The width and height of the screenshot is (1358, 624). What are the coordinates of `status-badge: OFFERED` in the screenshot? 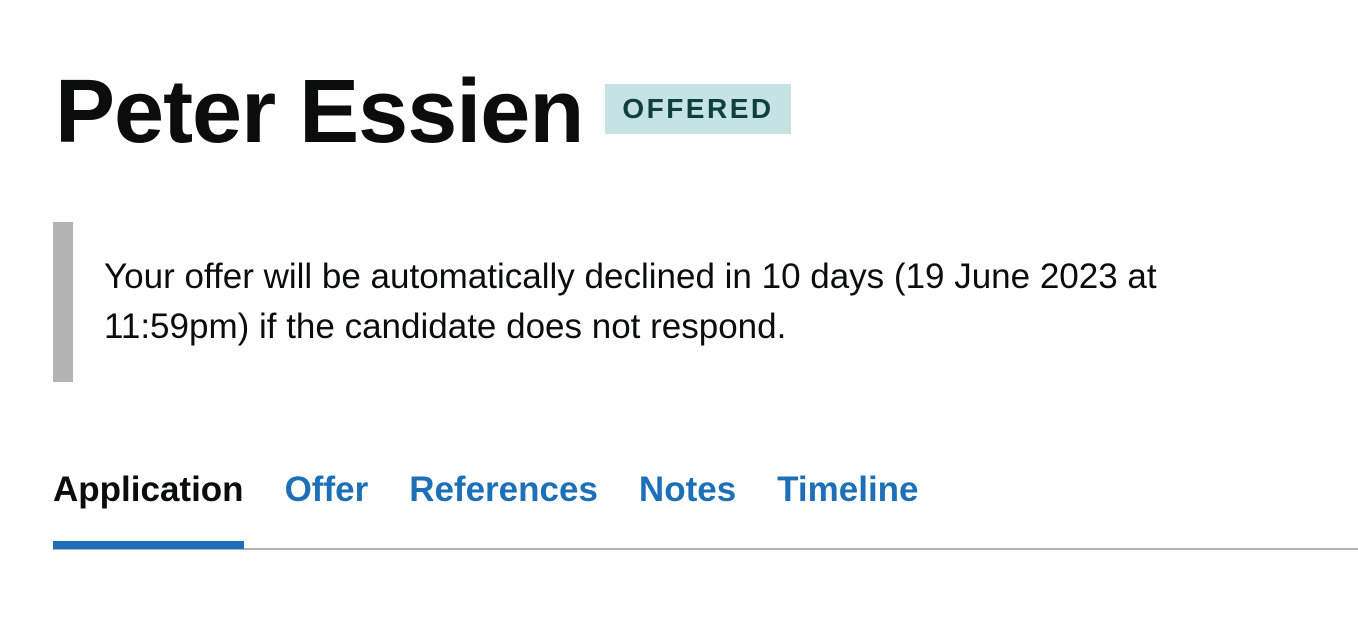 It's located at (698, 109).